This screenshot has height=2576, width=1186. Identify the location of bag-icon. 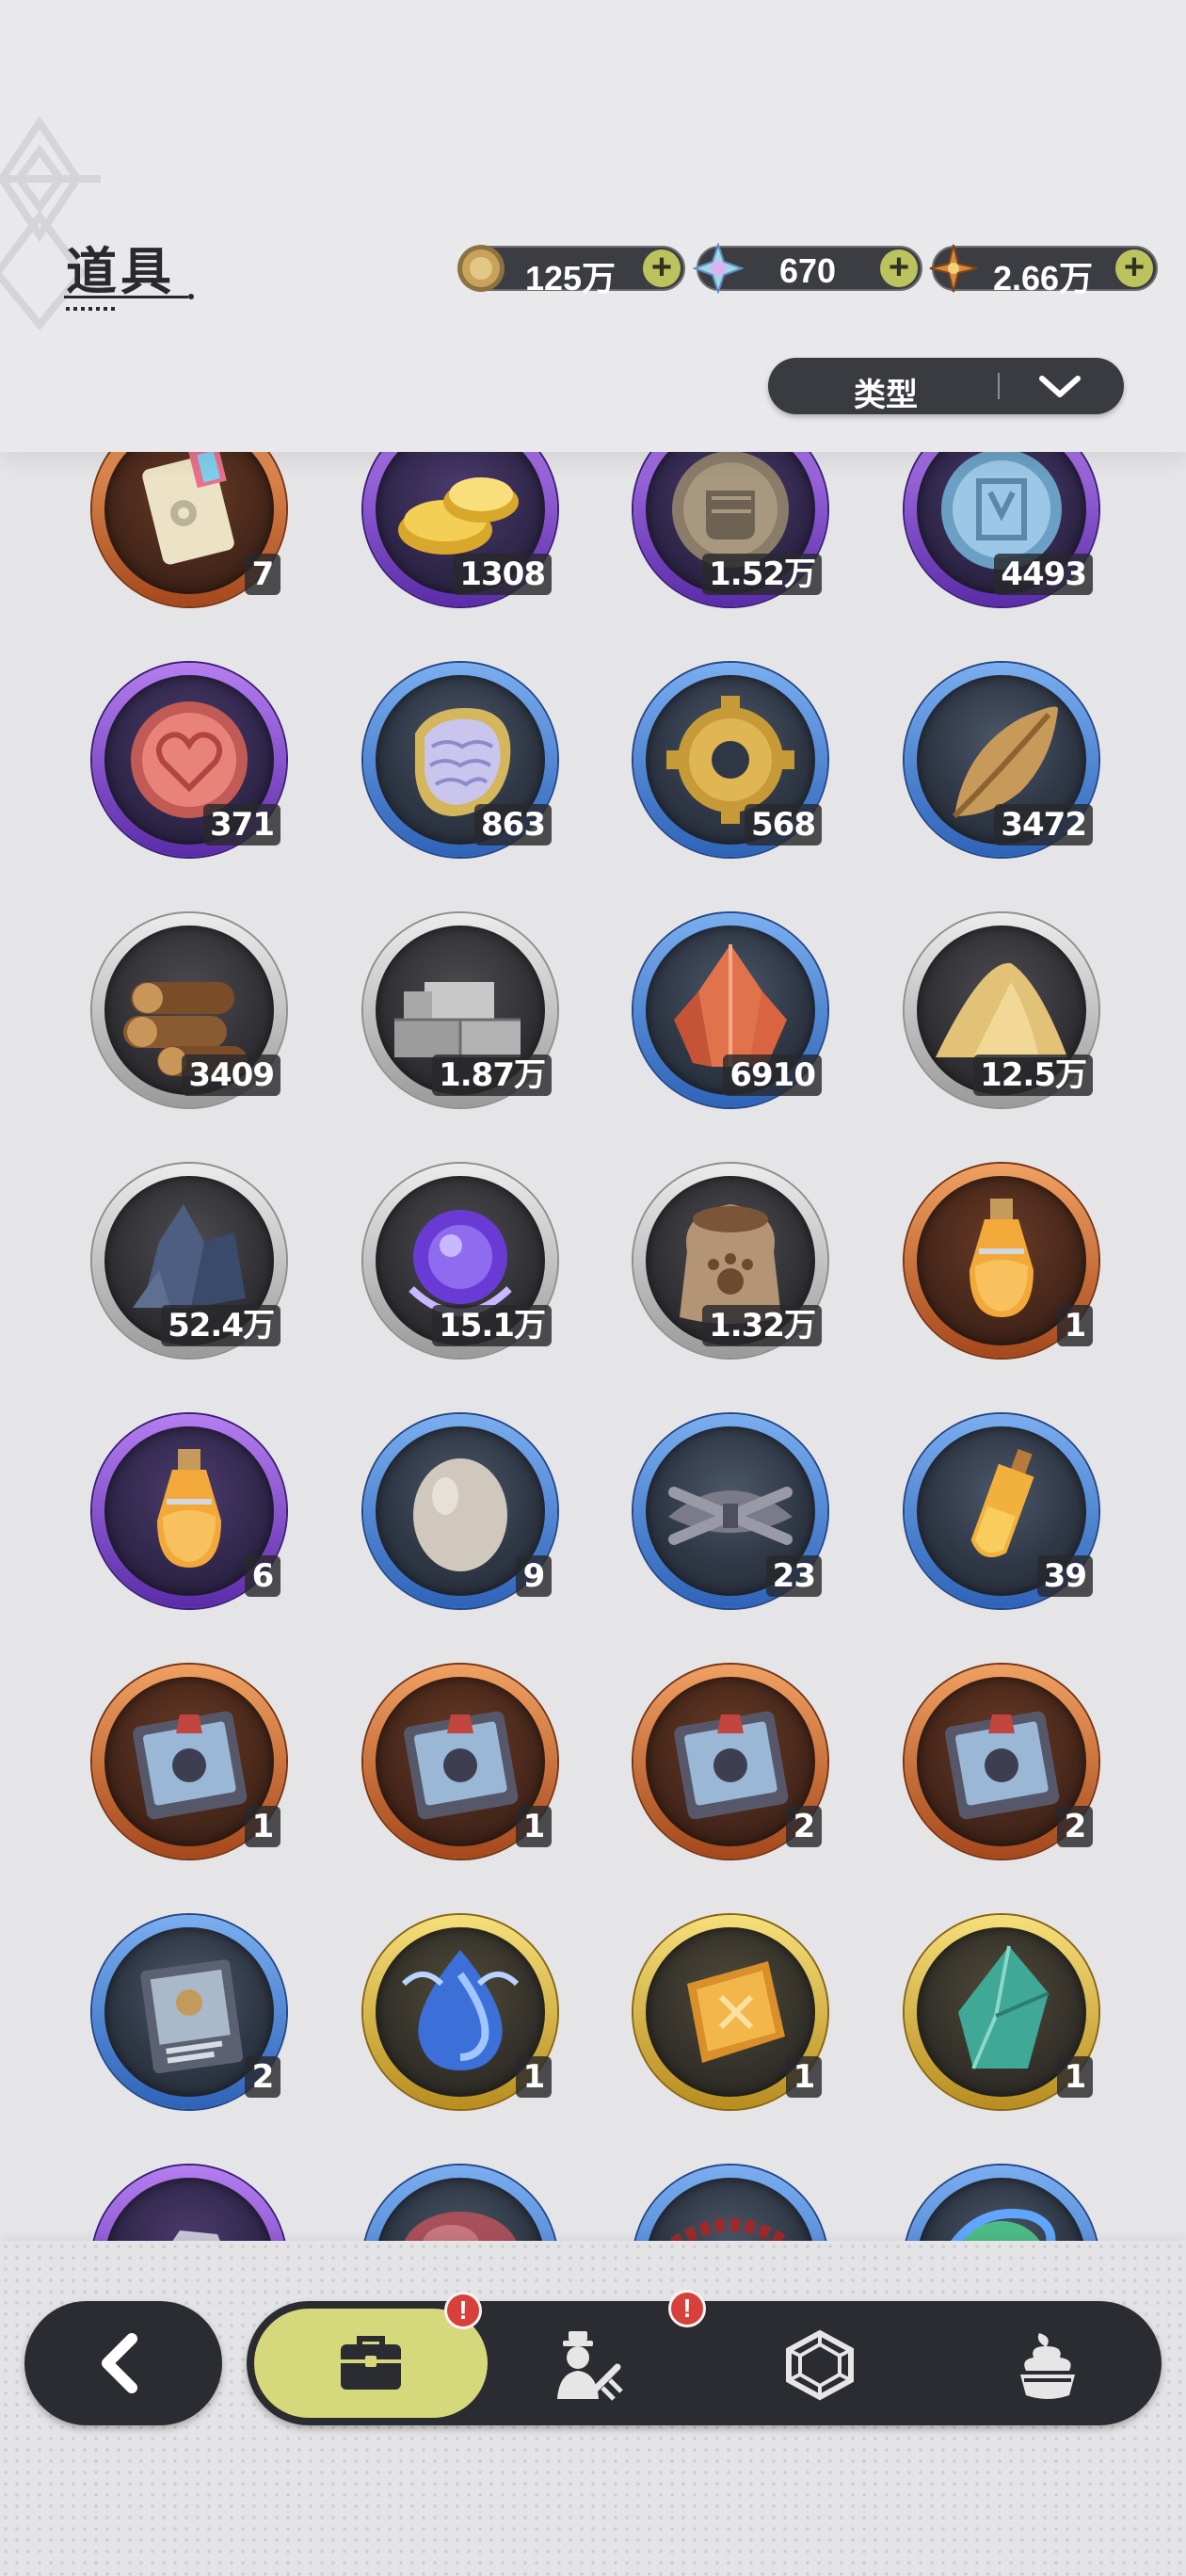
(371, 2363).